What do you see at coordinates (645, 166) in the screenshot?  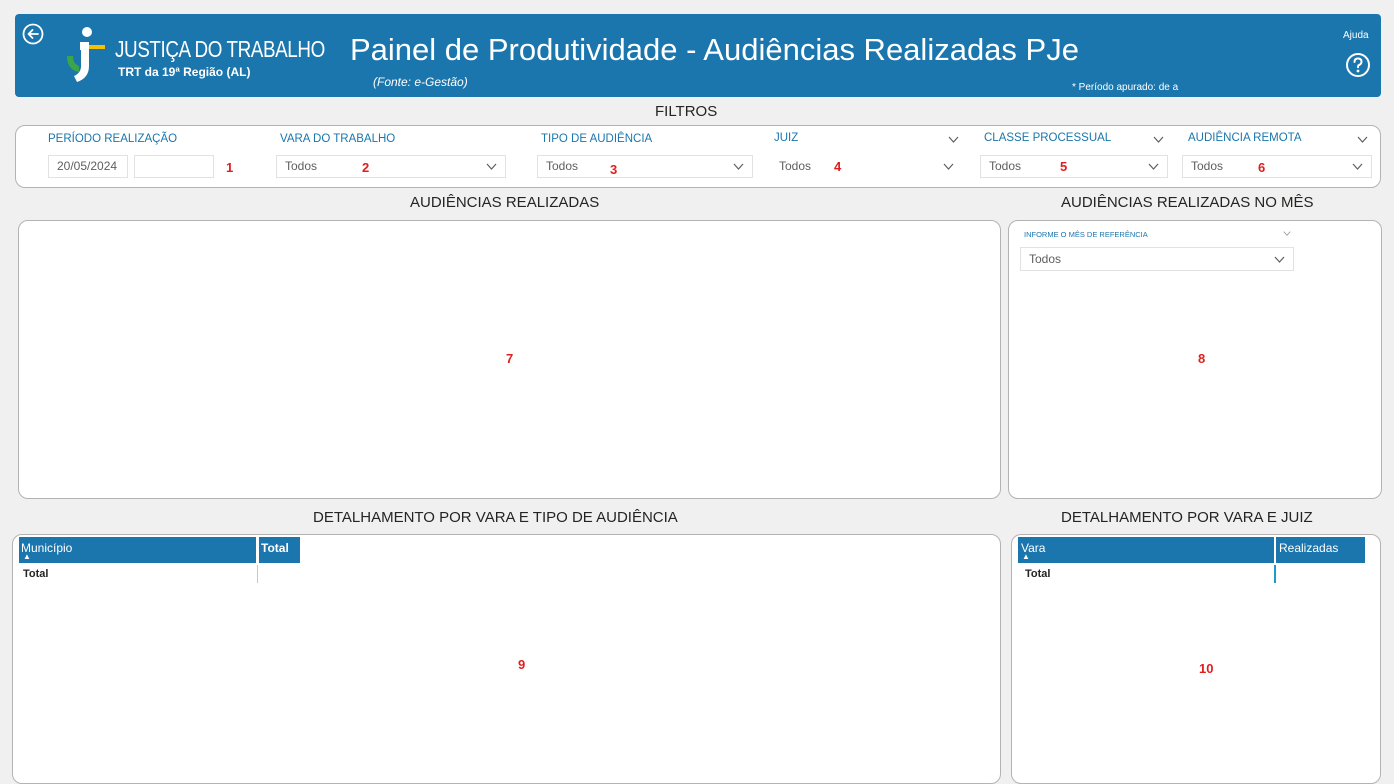 I see `tipo-dropdown: Todos` at bounding box center [645, 166].